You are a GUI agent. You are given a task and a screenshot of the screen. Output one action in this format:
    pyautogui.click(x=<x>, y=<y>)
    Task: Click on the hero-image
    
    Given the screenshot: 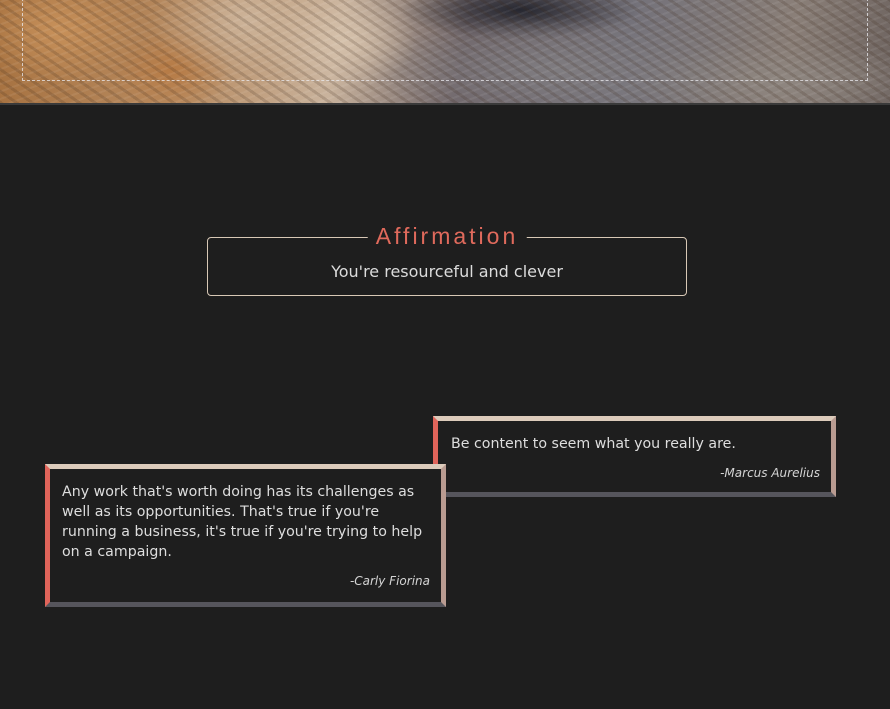 What is the action you would take?
    pyautogui.click(x=445, y=52)
    